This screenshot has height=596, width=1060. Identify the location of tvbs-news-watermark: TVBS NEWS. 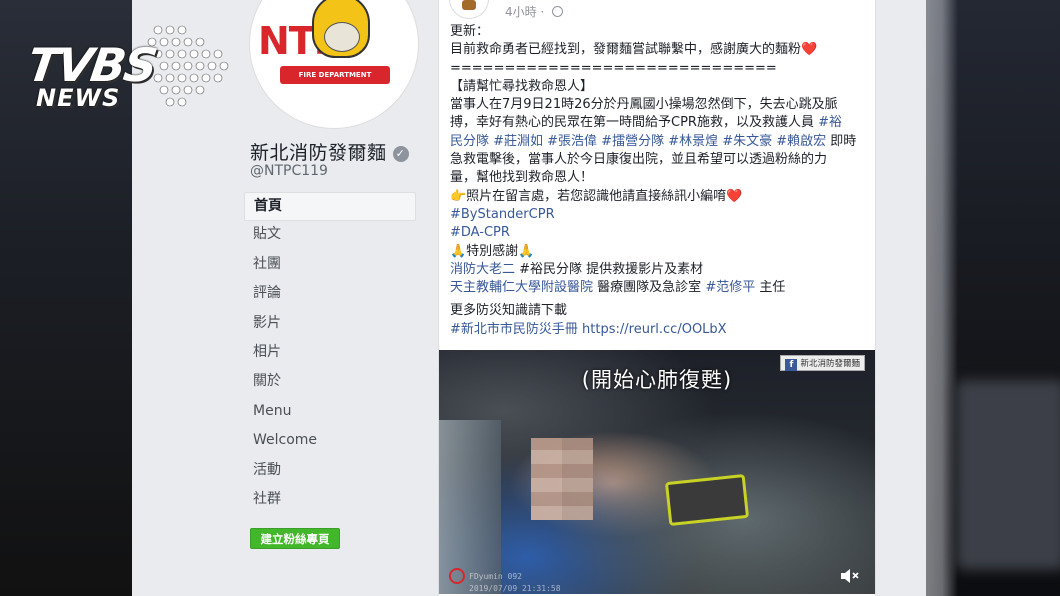
(126, 68).